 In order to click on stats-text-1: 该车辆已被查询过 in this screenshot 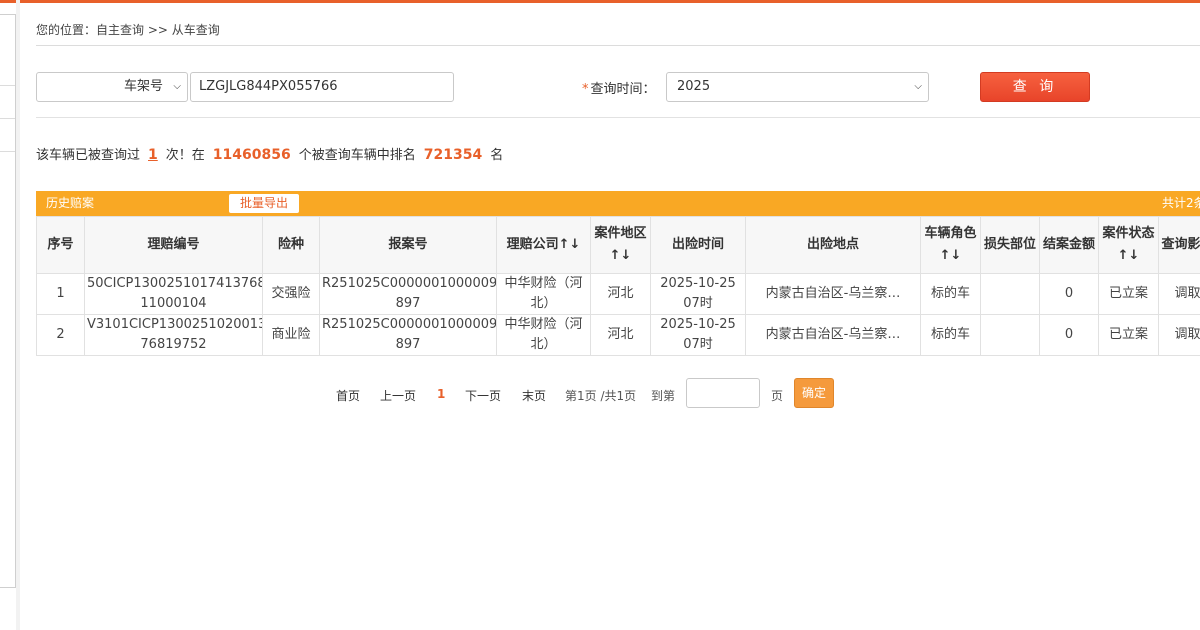, I will do `click(88, 155)`.